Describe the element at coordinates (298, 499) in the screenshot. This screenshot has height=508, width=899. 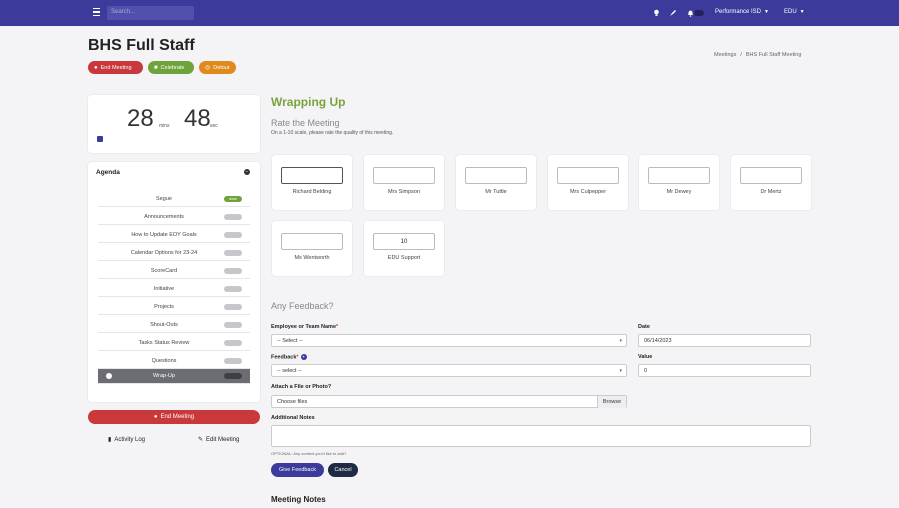
I see `meeting-notes-title: Meeting Notes` at that location.